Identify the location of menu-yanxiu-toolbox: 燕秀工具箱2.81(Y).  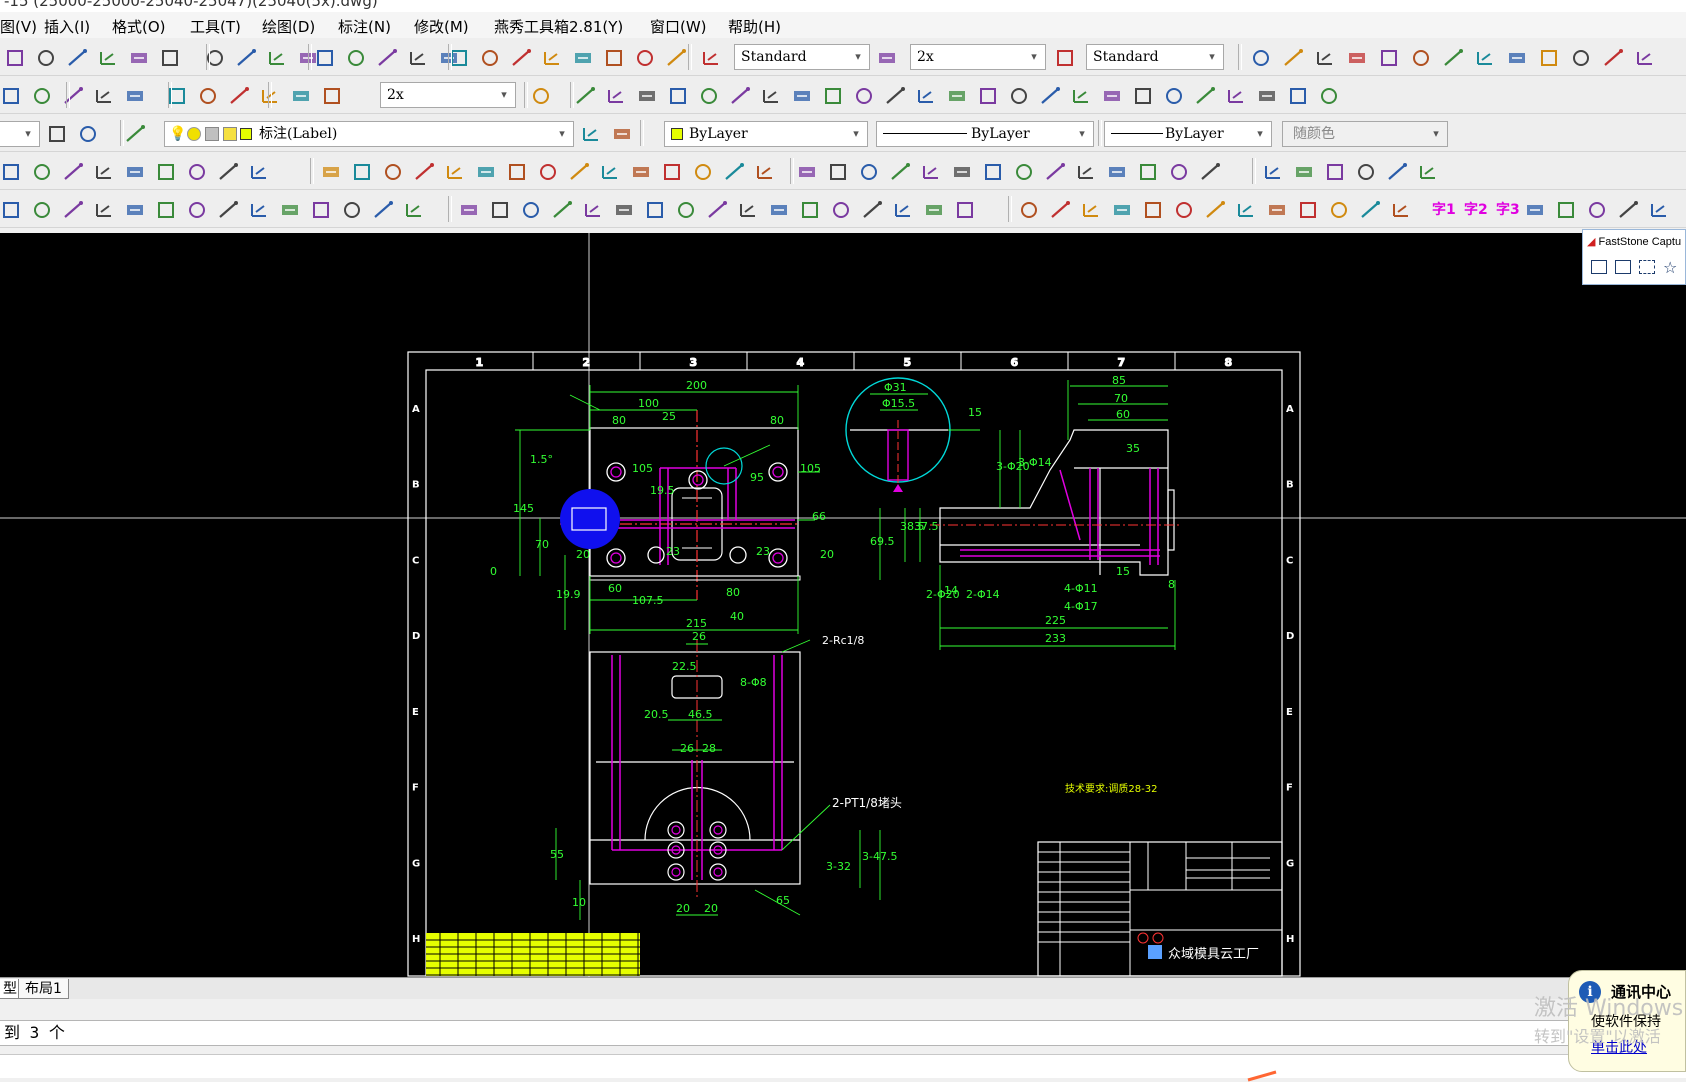
(558, 26).